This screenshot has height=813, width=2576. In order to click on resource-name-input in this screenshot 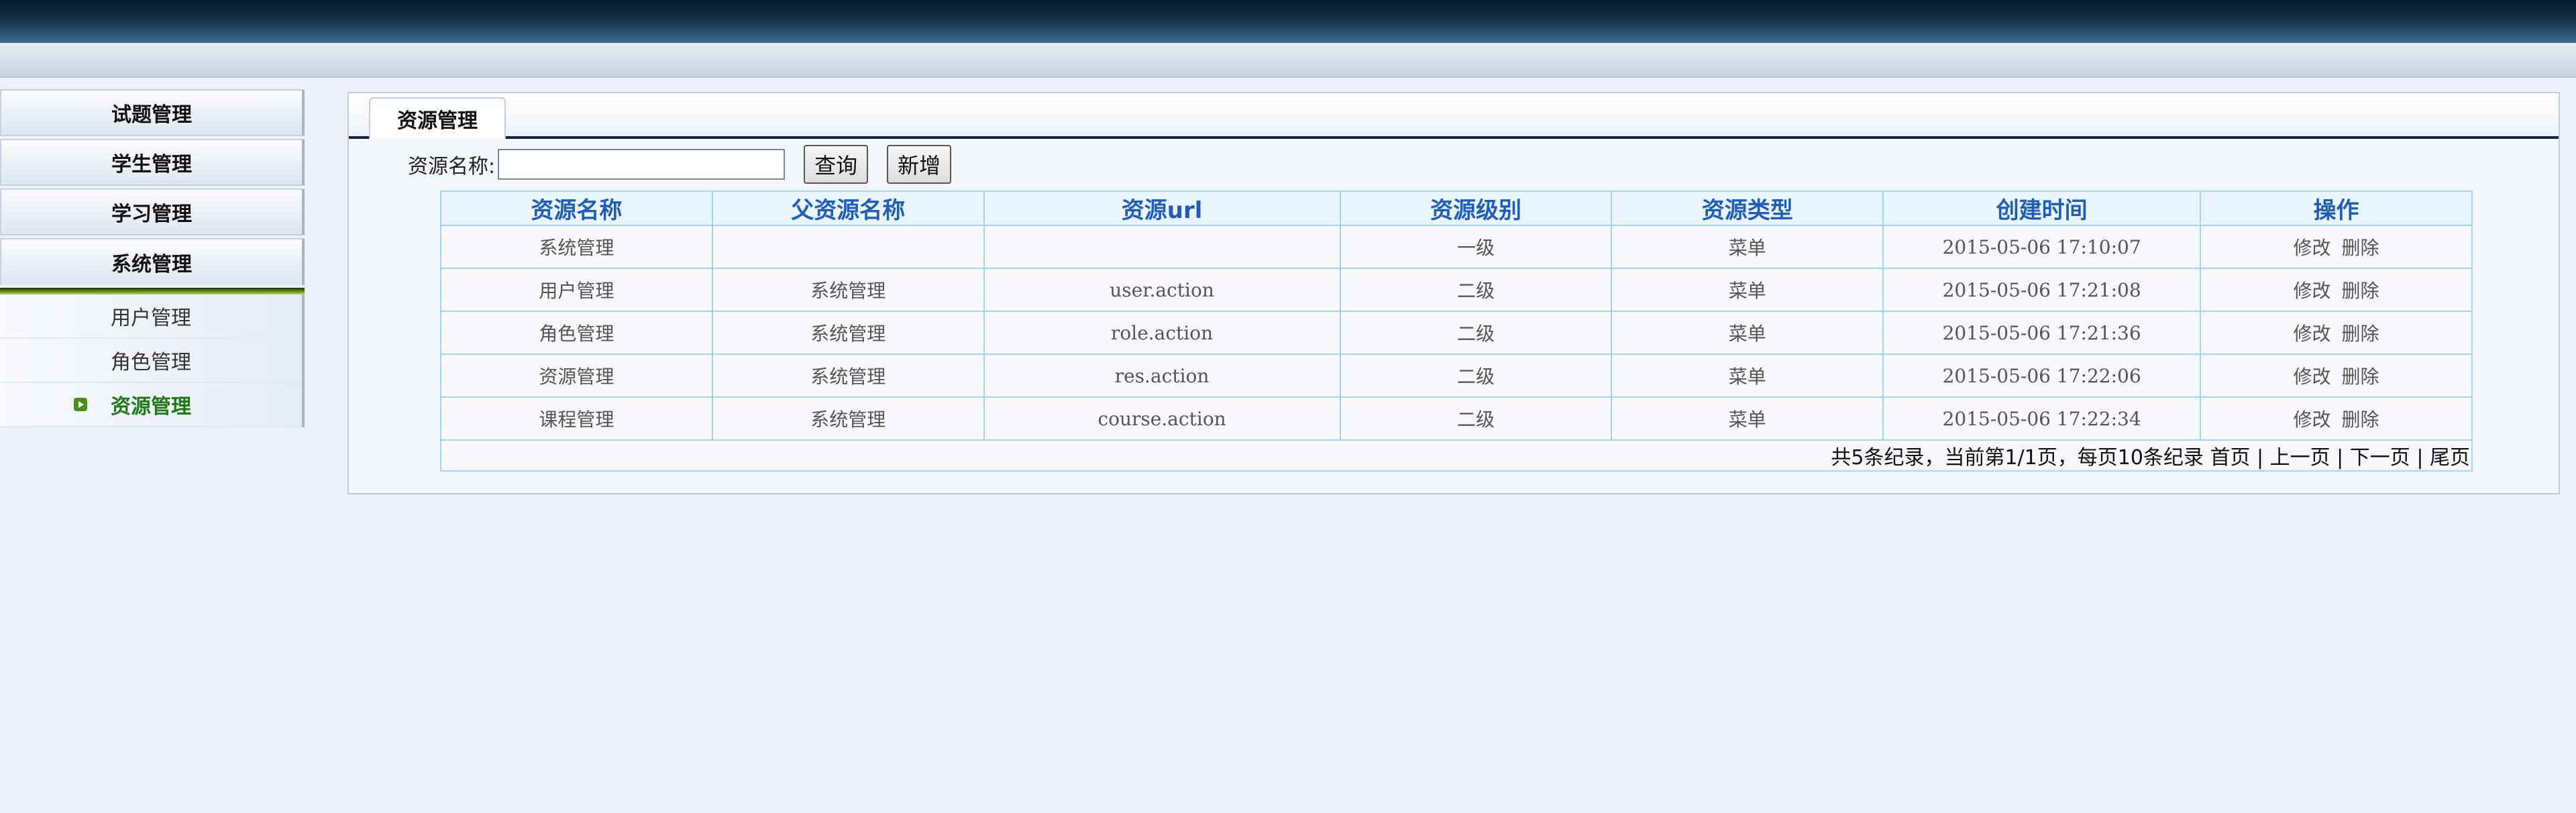, I will do `click(642, 165)`.